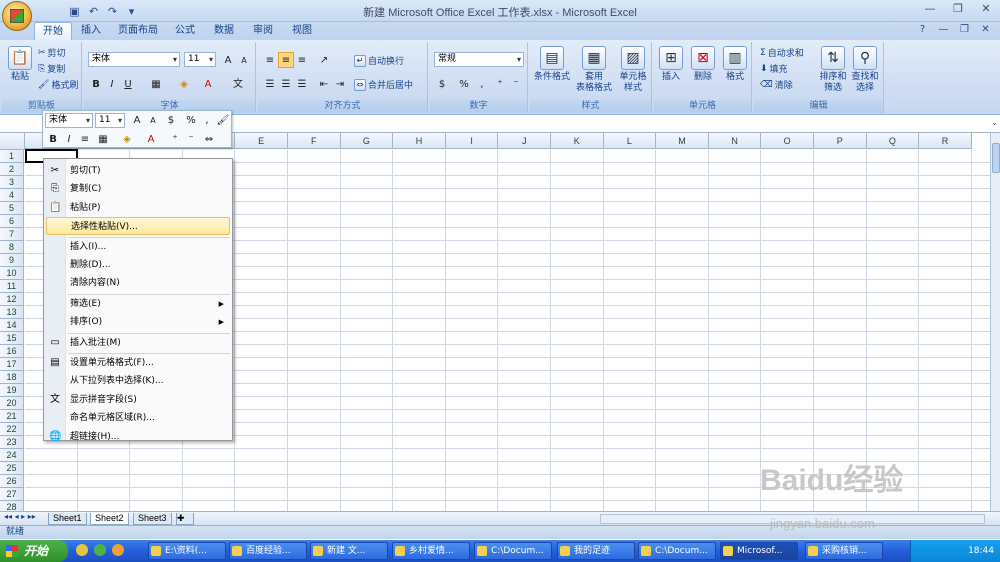 The width and height of the screenshot is (1000, 562). What do you see at coordinates (735, 64) in the screenshot?
I see `format-cells-button: ▥ 格式` at bounding box center [735, 64].